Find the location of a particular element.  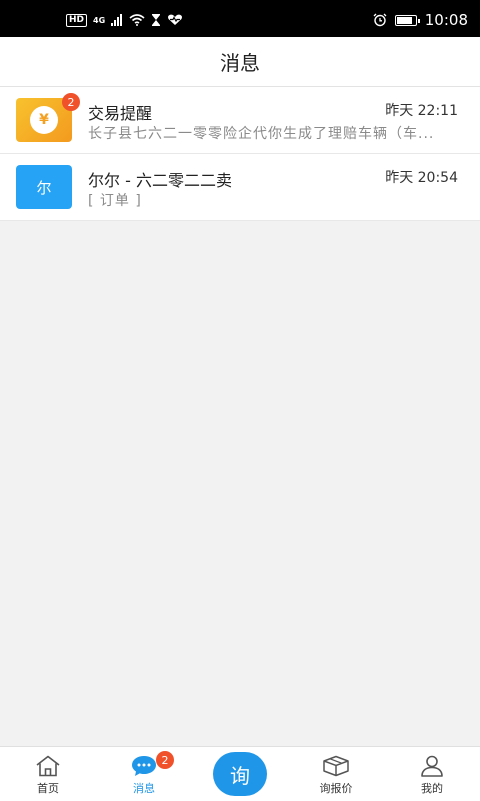

status-left-icons: HD 4G is located at coordinates (124, 20).